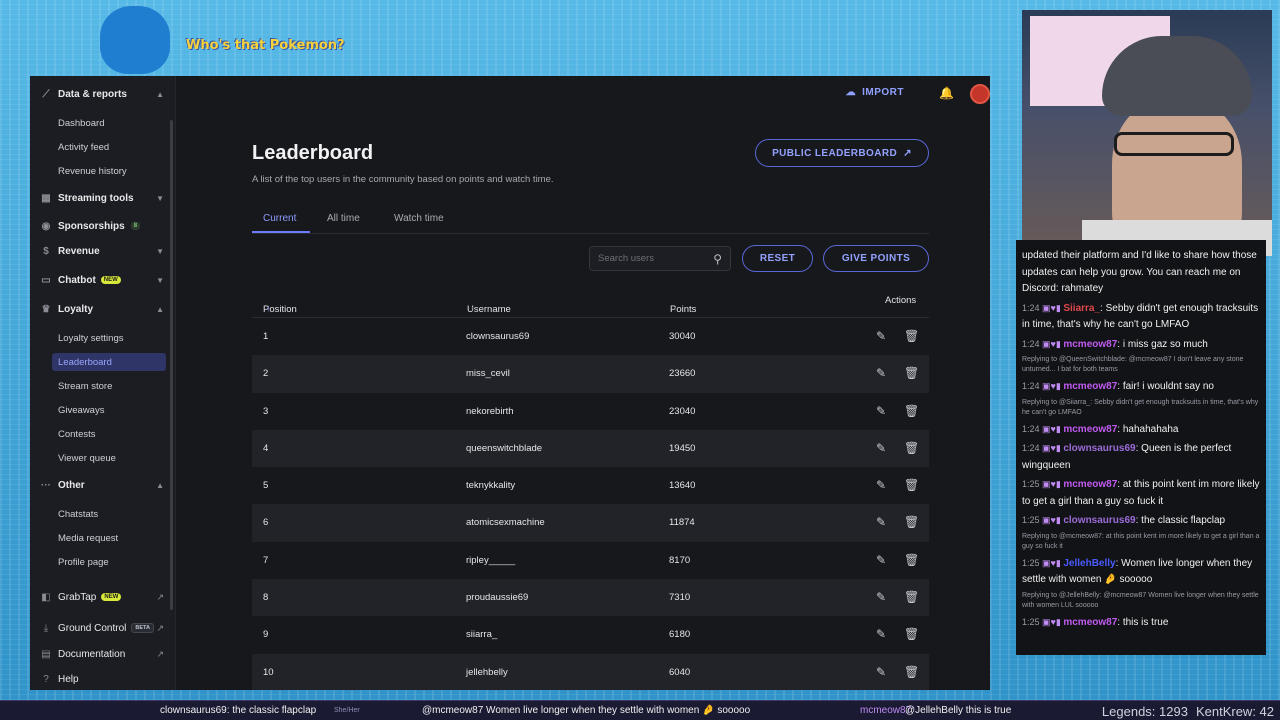 The image size is (1280, 720). What do you see at coordinates (419, 218) in the screenshot?
I see `tab-watch-time: Watch time` at bounding box center [419, 218].